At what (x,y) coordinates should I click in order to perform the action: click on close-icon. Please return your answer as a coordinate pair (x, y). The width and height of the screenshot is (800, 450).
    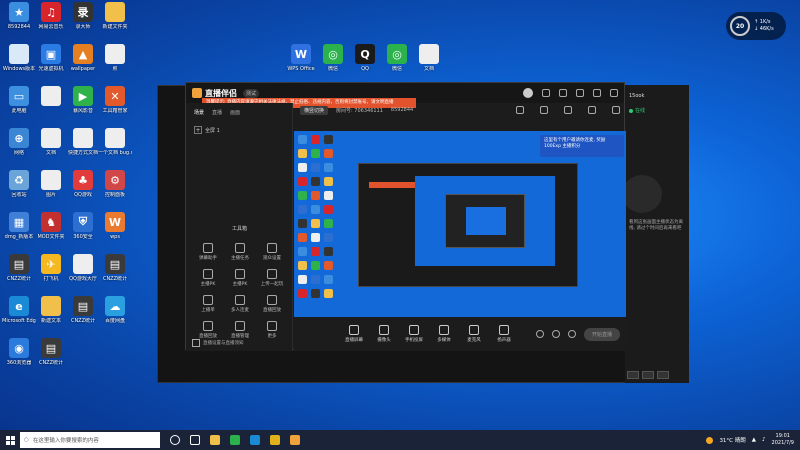
    Looking at the image, I should click on (614, 93).